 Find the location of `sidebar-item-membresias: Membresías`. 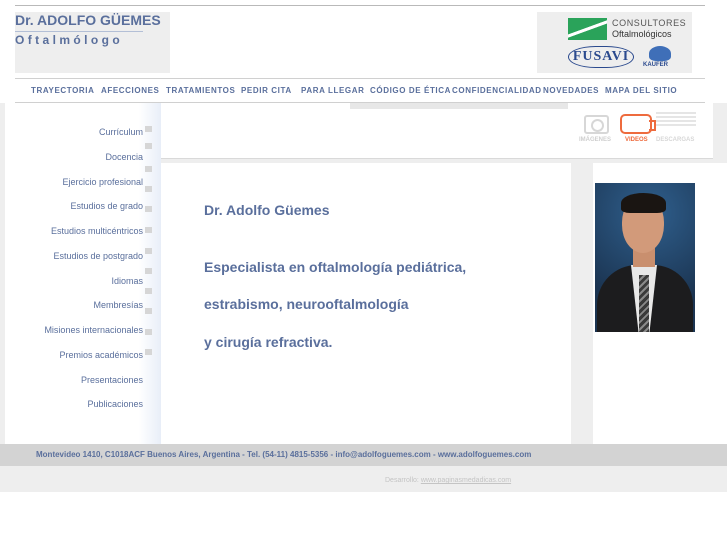

sidebar-item-membresias: Membresías is located at coordinates (118, 305).